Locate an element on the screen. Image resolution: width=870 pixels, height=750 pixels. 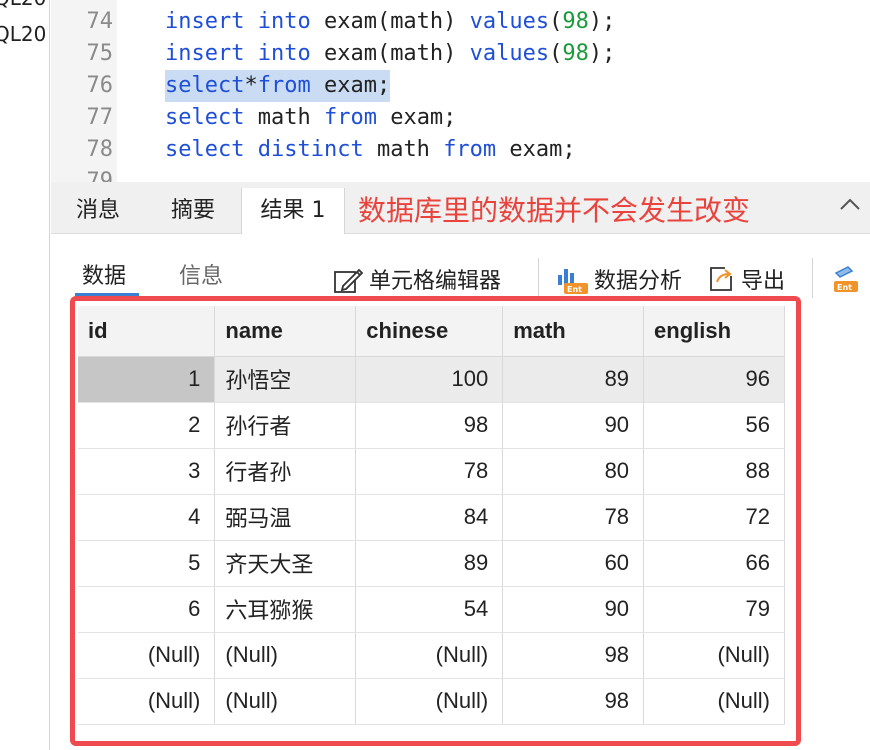
cell-editor-button: 单元格编辑器 is located at coordinates (417, 279).